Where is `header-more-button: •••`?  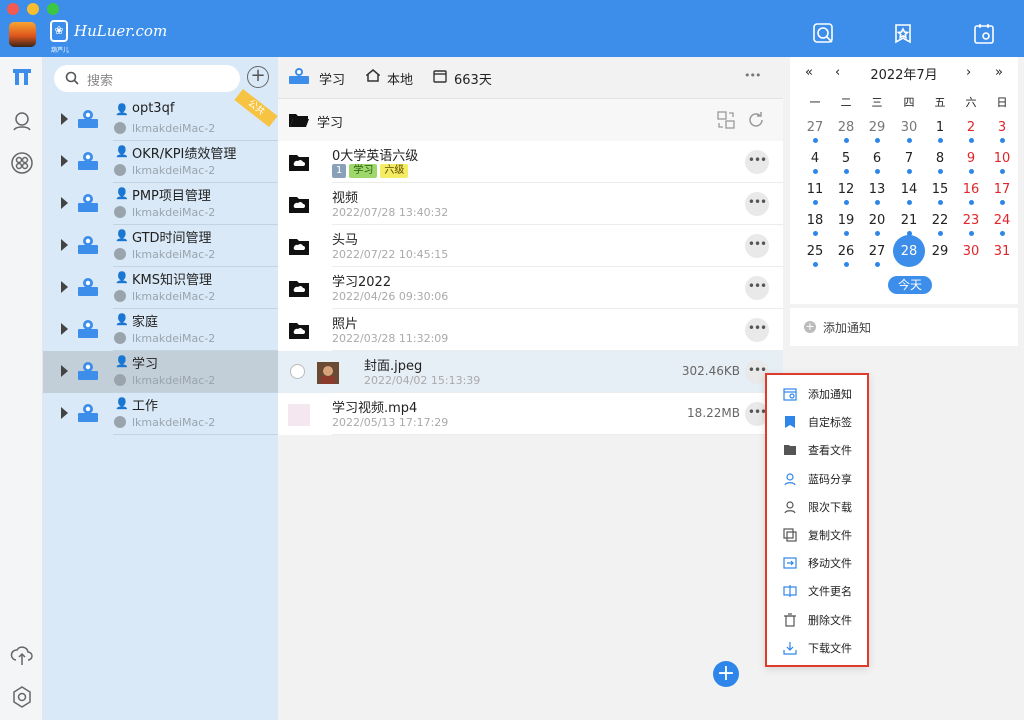 header-more-button: ••• is located at coordinates (752, 75).